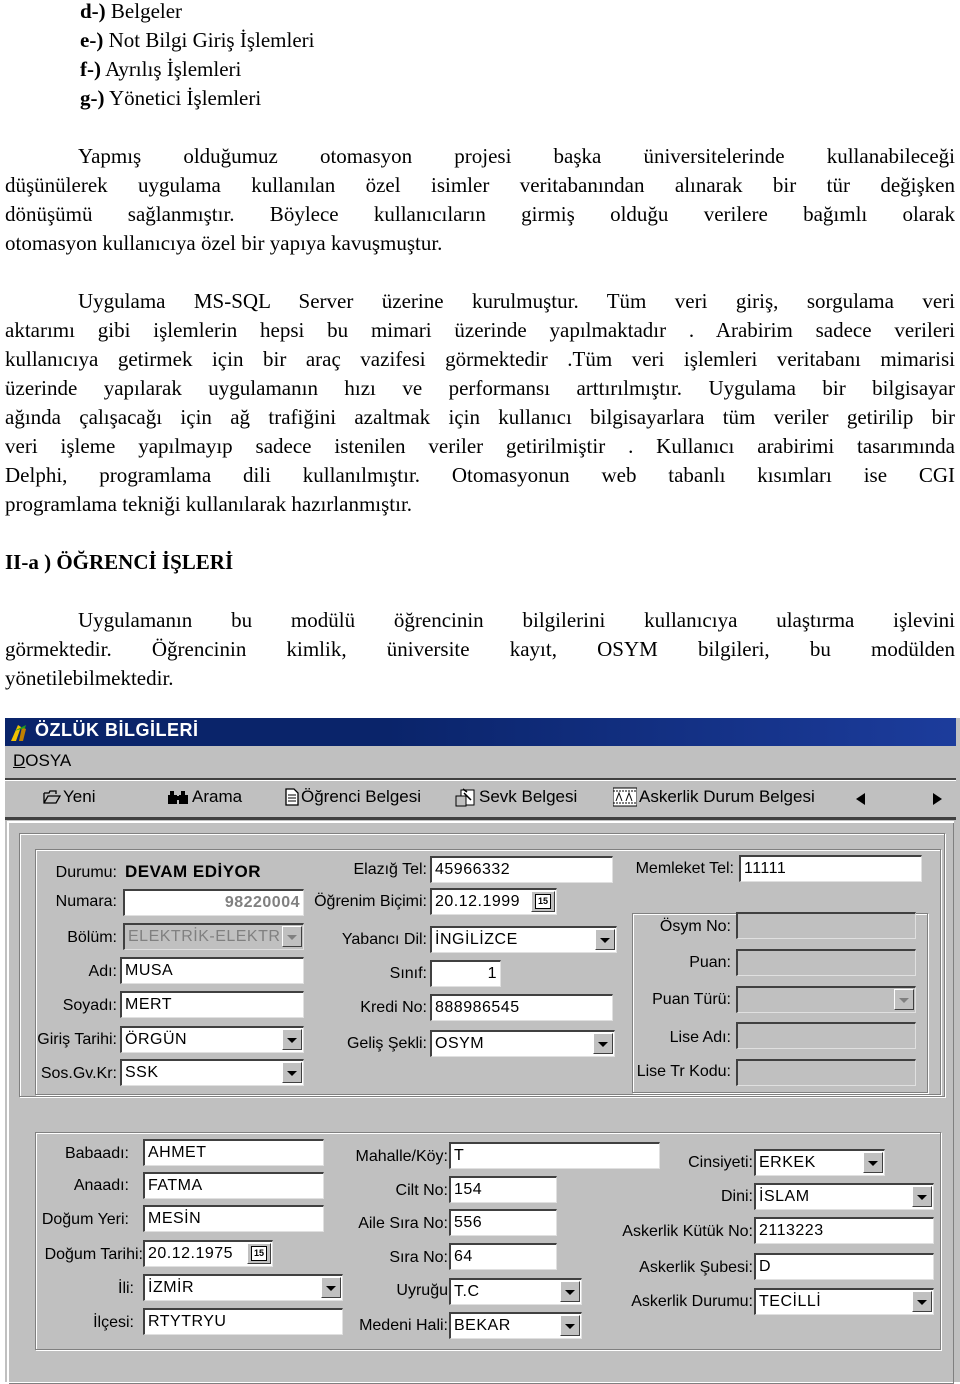 Image resolution: width=960 pixels, height=1384 pixels. Describe the element at coordinates (178, 797) in the screenshot. I see `binoculars-icon` at that location.